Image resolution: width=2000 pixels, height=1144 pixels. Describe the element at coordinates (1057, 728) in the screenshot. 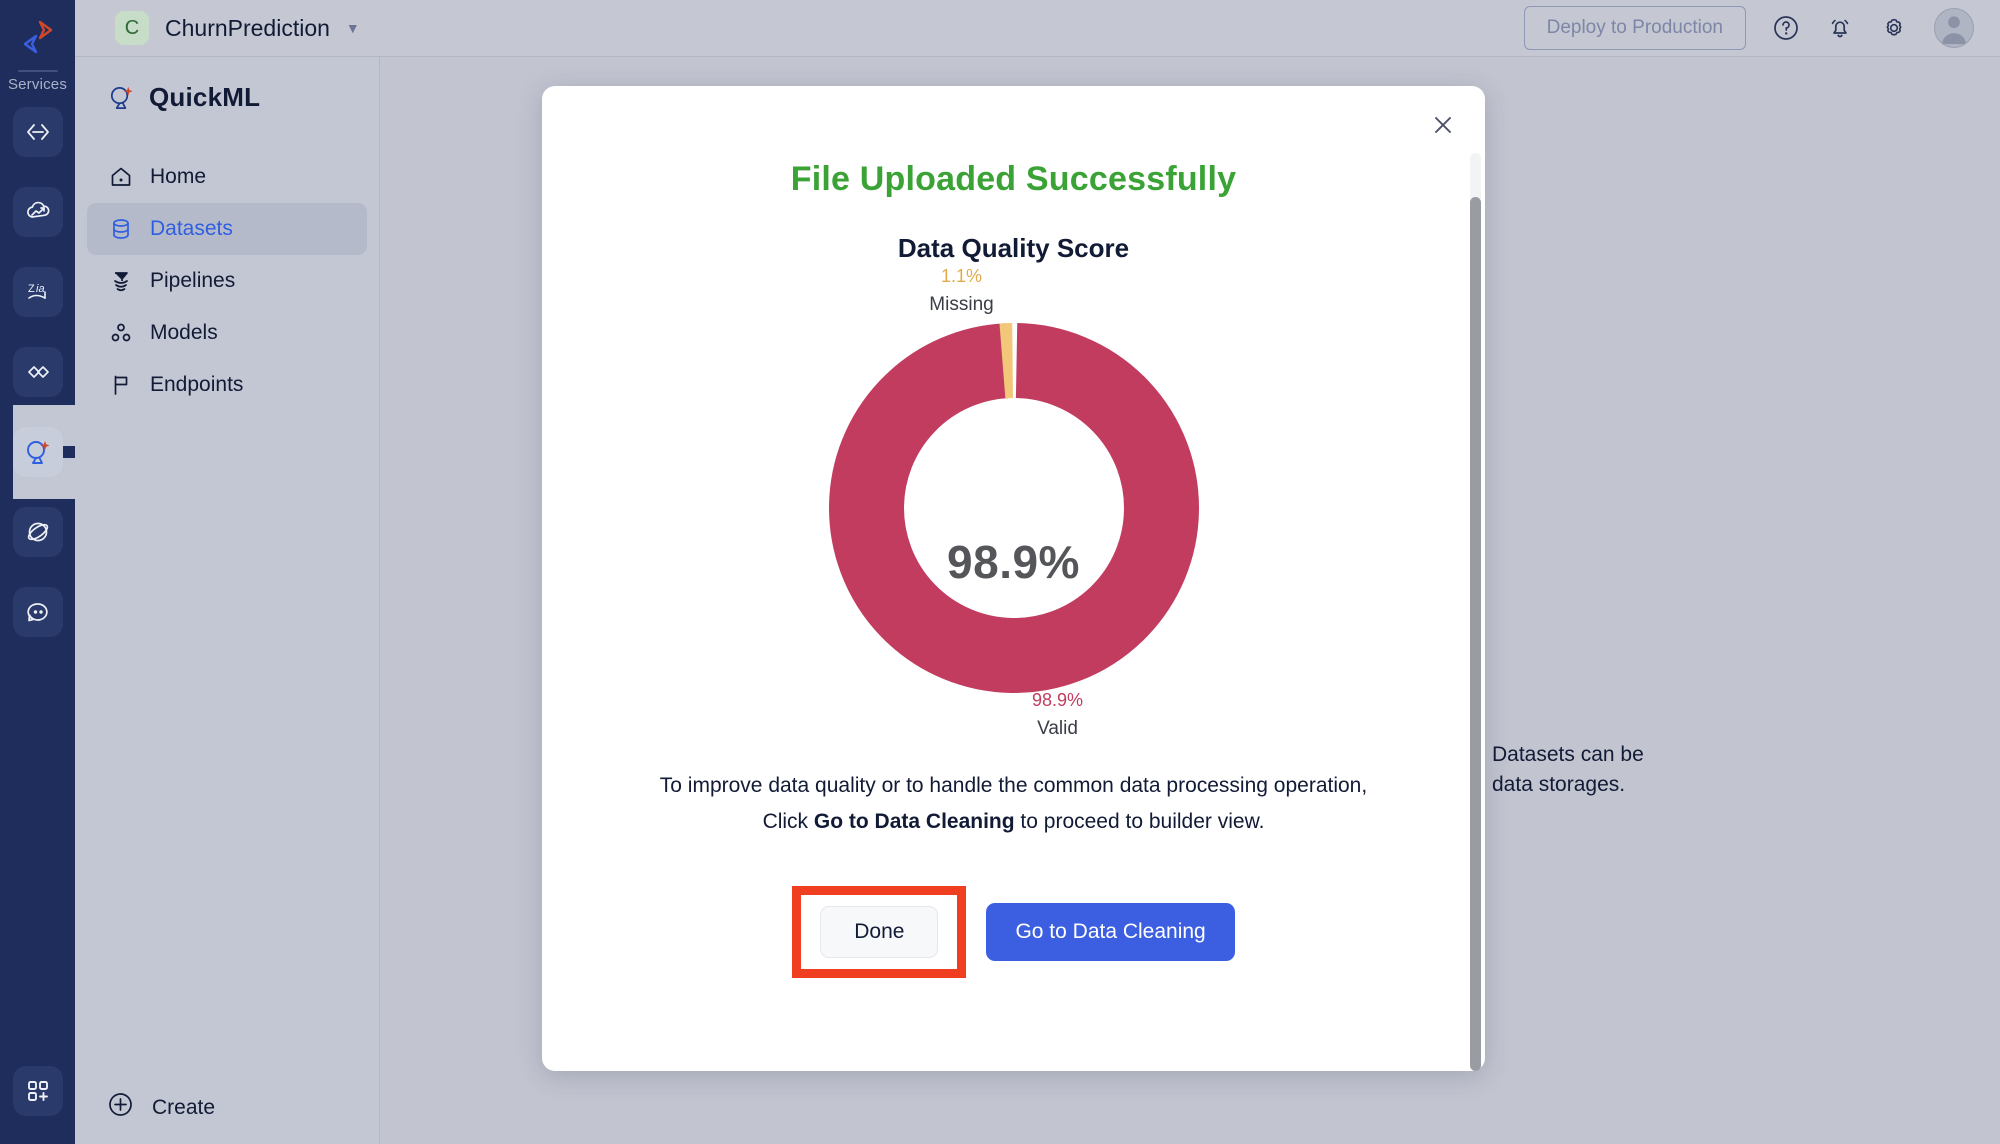

I see `valid-name: Valid` at that location.